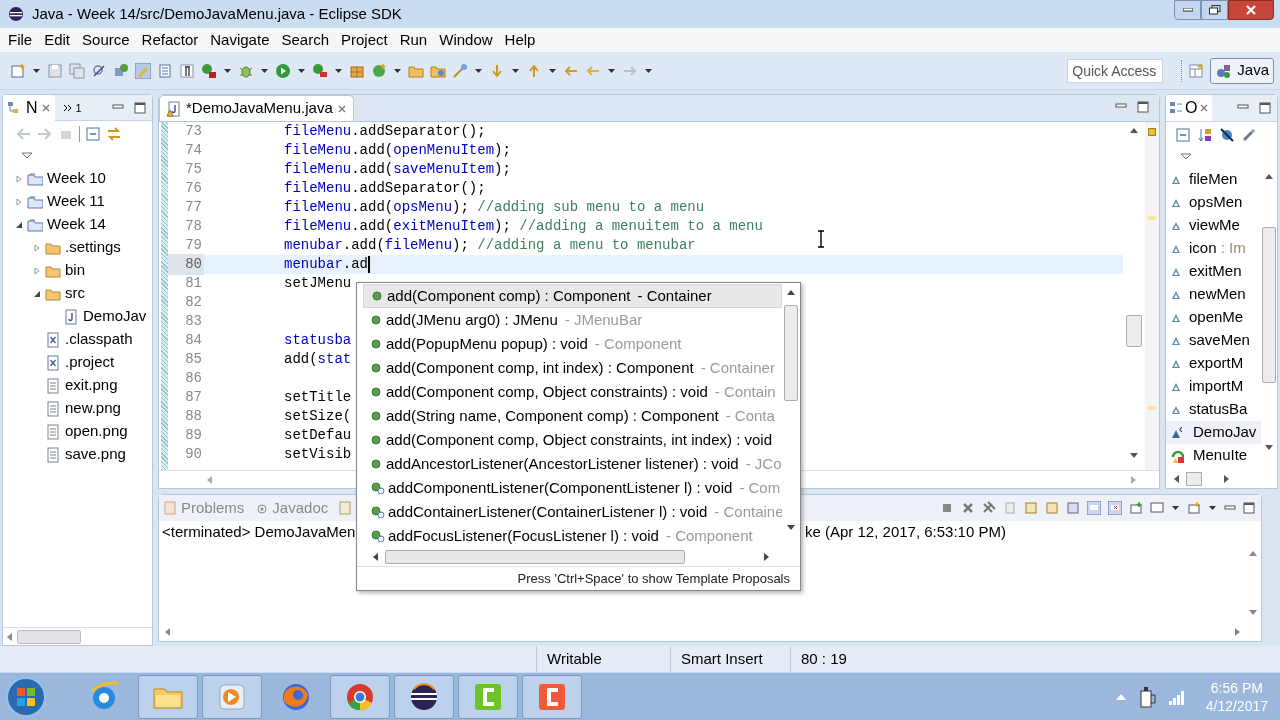  Describe the element at coordinates (93, 247) in the screenshot. I see `tree-item: .settings` at that location.